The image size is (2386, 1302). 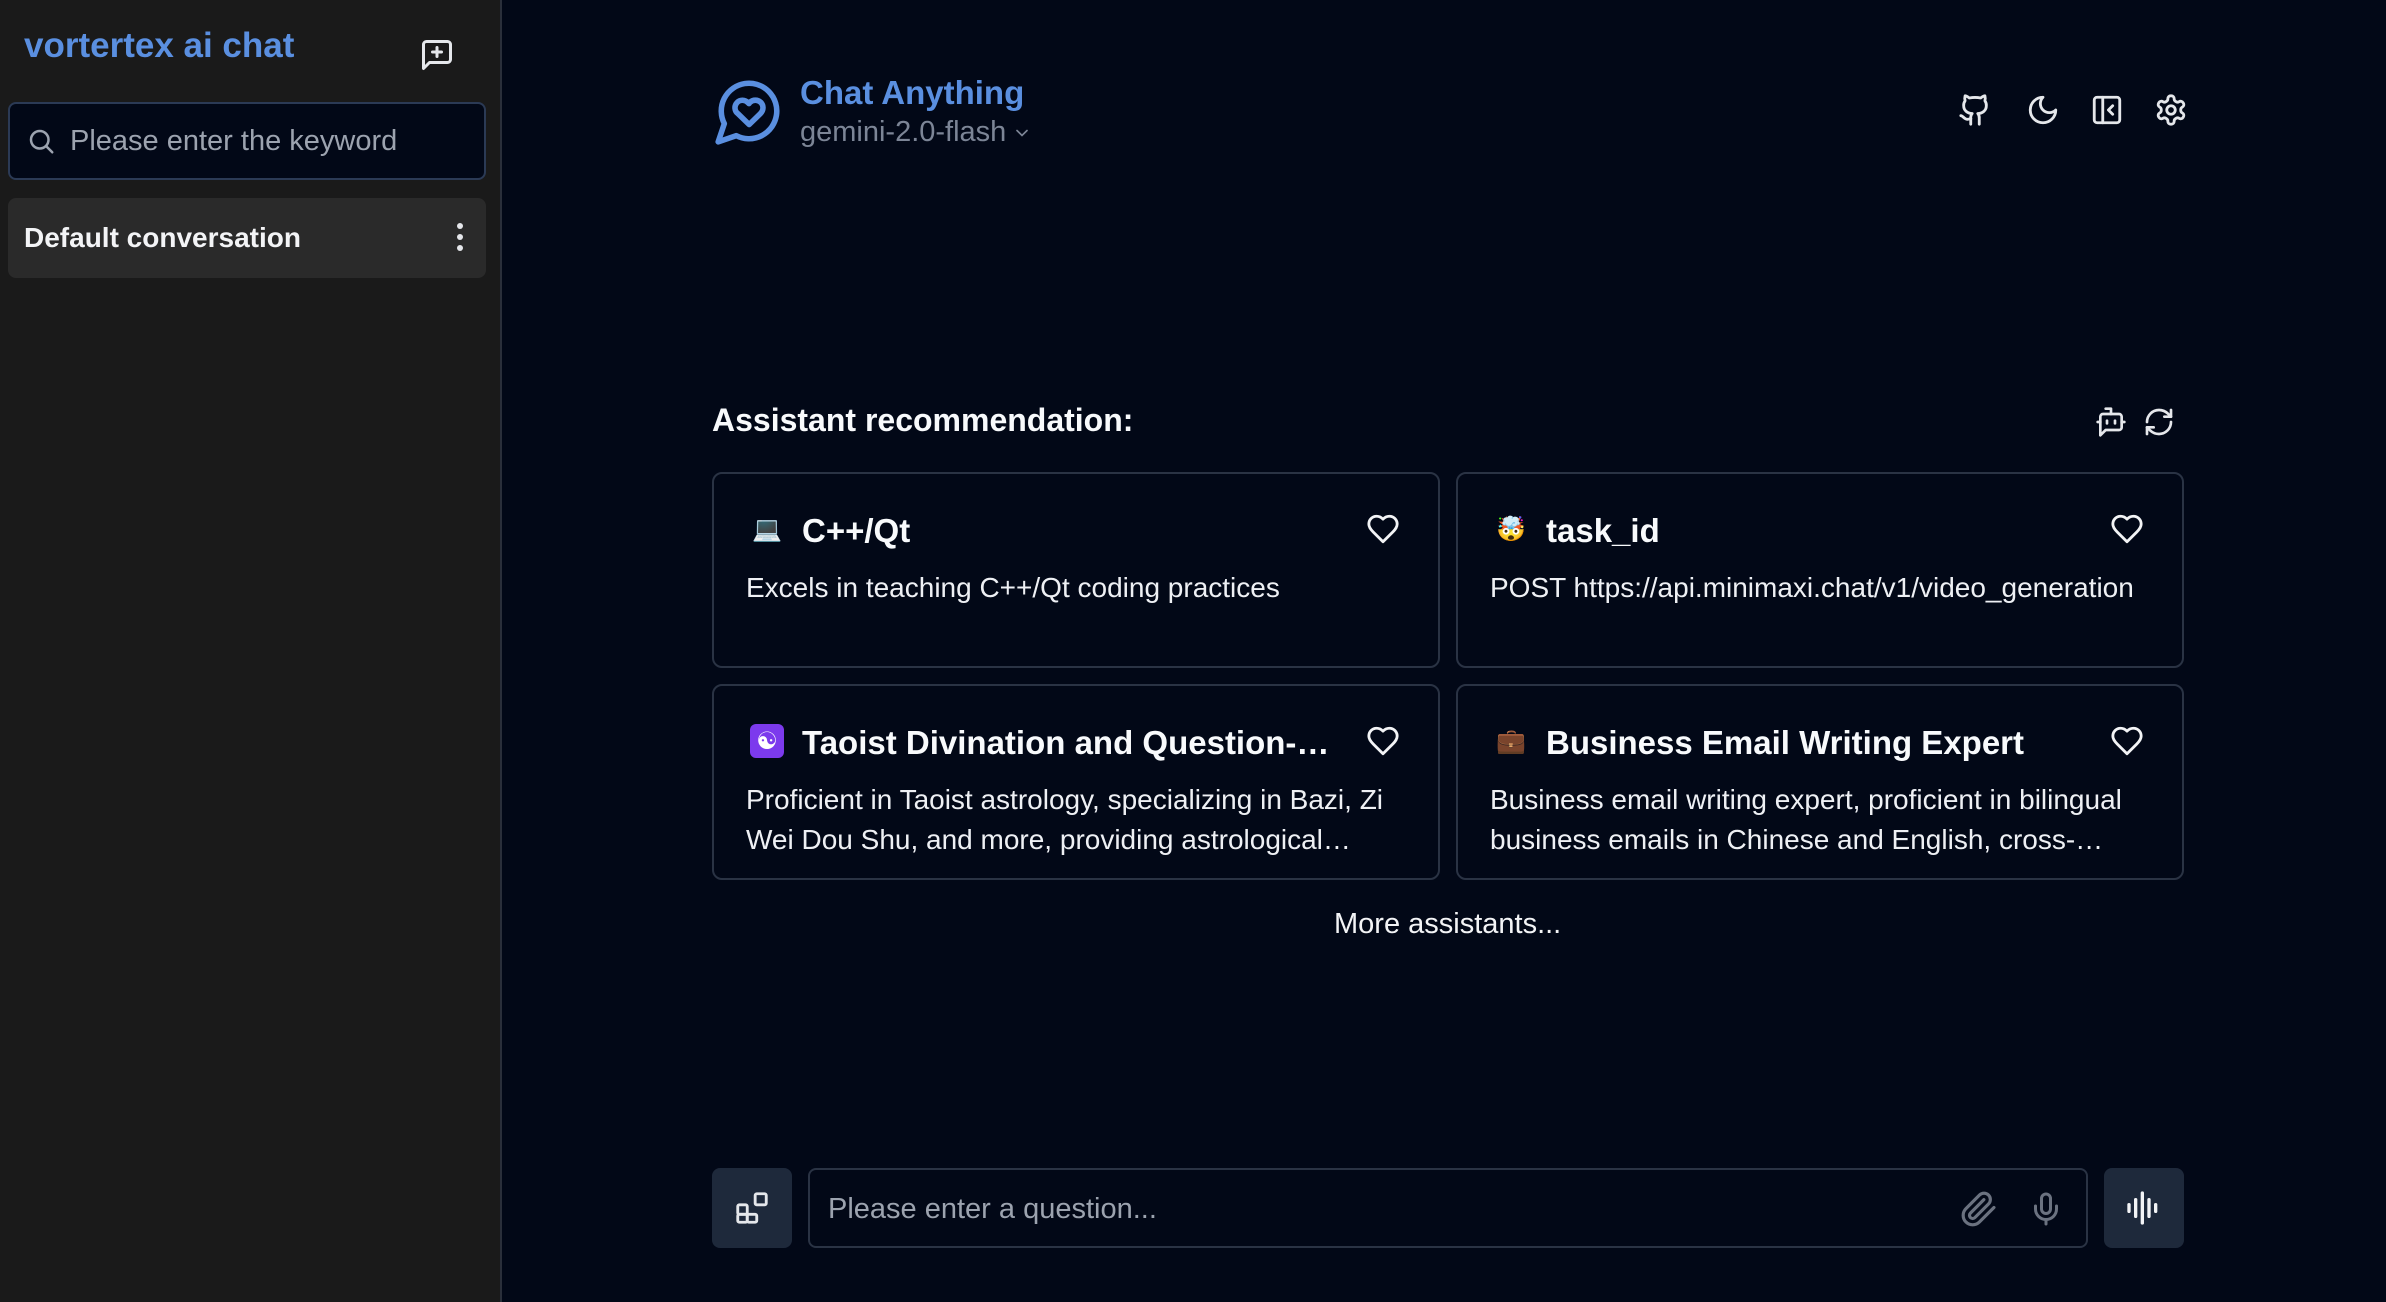 What do you see at coordinates (2171, 110) in the screenshot?
I see `settings-icon` at bounding box center [2171, 110].